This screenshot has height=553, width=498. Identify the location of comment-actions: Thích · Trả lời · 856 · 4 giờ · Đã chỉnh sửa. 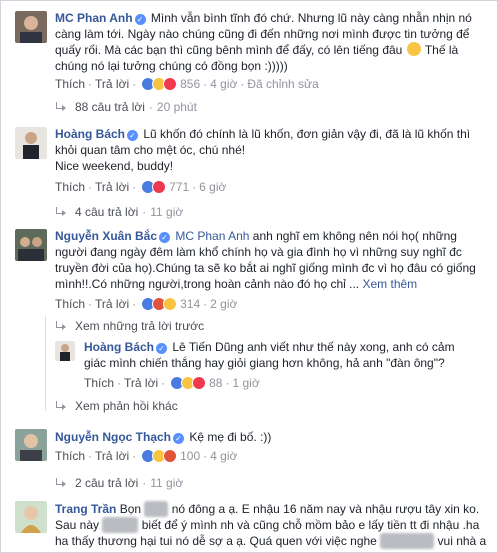
(187, 84).